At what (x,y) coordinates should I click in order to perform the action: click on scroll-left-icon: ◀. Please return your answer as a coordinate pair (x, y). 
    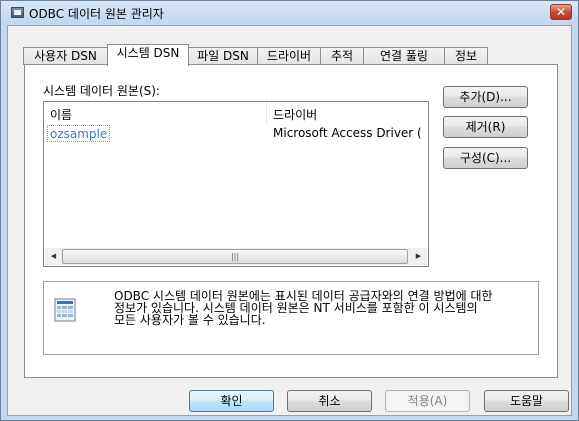
    Looking at the image, I should click on (53, 256).